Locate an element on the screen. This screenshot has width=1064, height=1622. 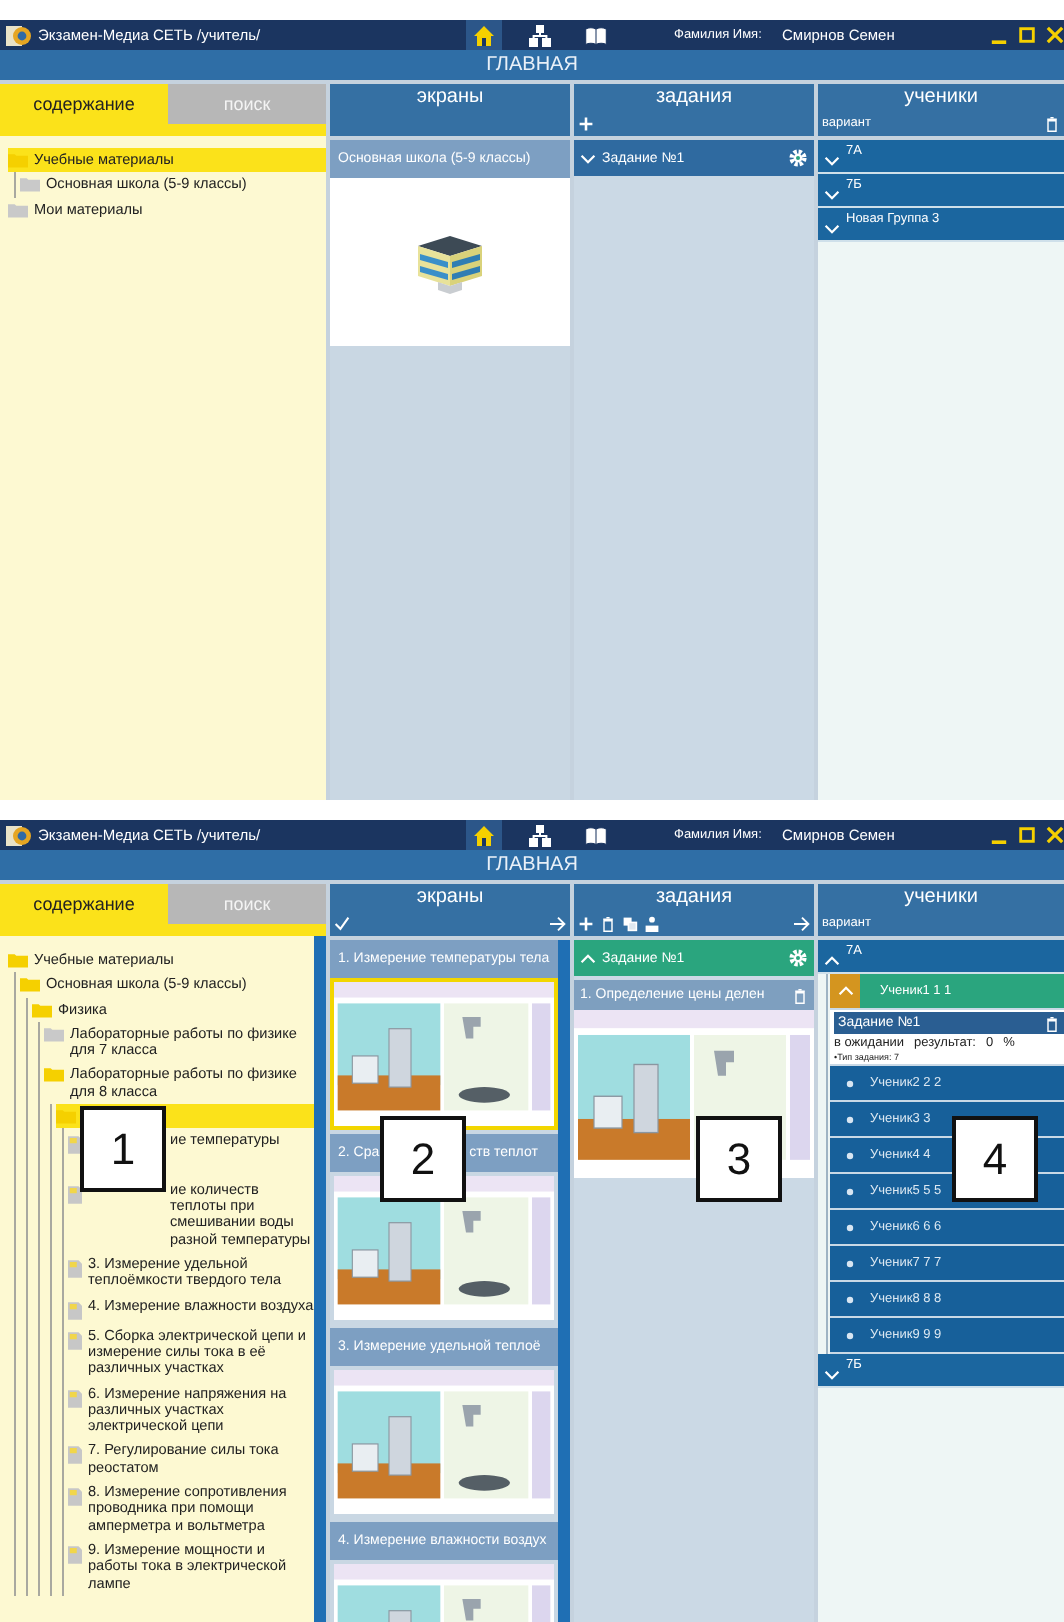
collapse-toggle is located at coordinates (845, 991).